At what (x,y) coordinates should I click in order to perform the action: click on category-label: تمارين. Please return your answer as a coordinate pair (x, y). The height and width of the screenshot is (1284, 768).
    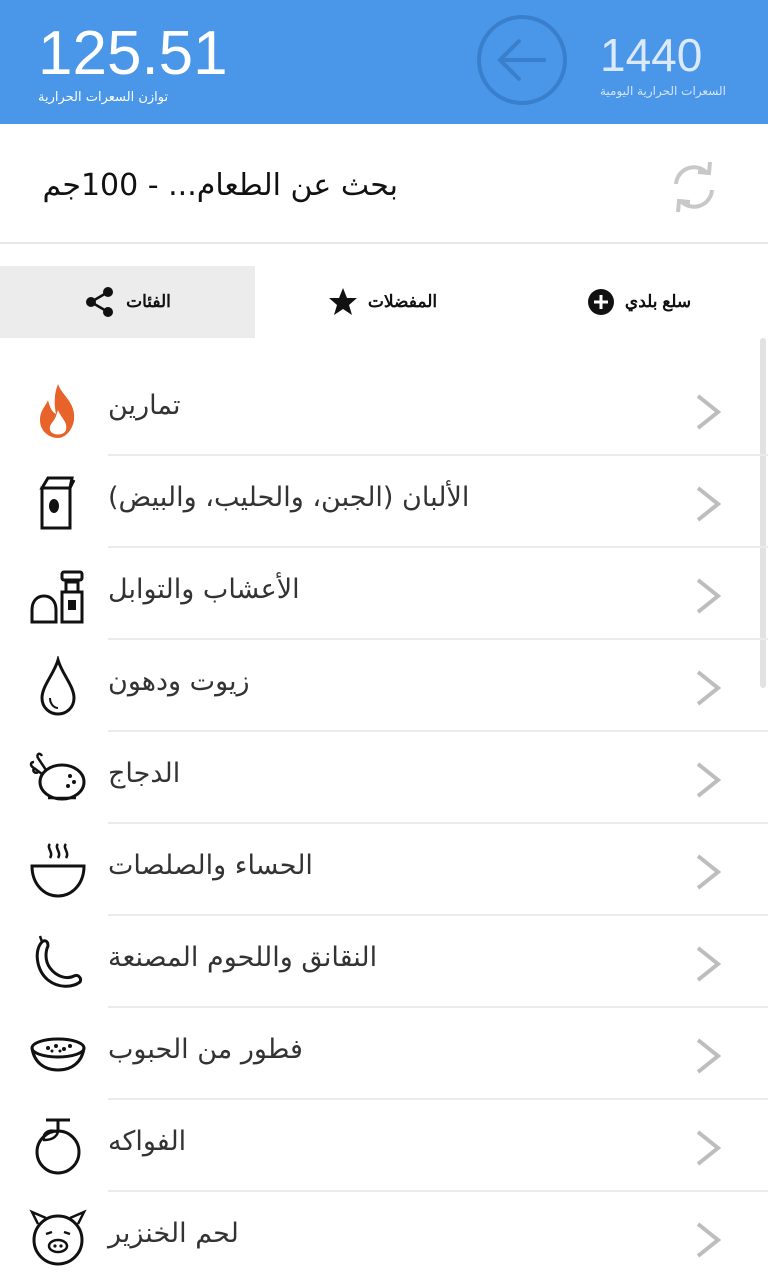
    Looking at the image, I should click on (144, 405).